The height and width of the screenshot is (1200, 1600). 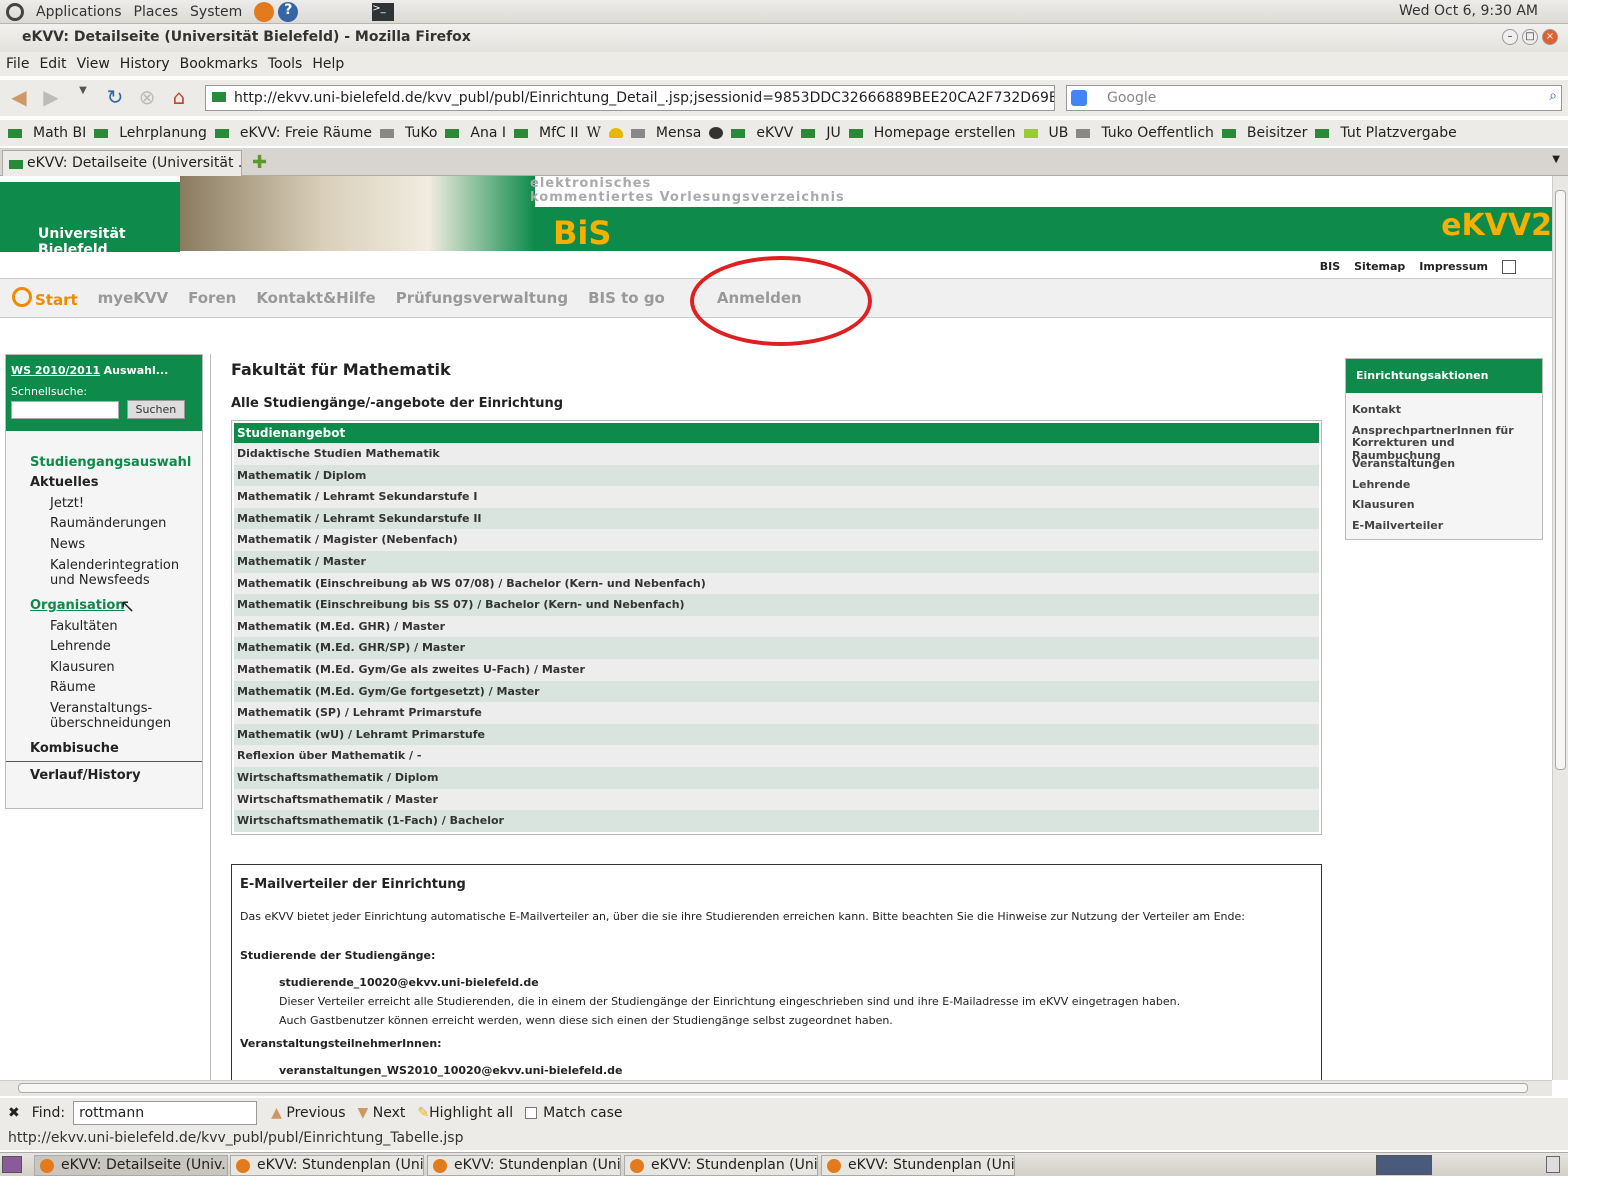 I want to click on panel-menu-system: System, so click(x=216, y=12).